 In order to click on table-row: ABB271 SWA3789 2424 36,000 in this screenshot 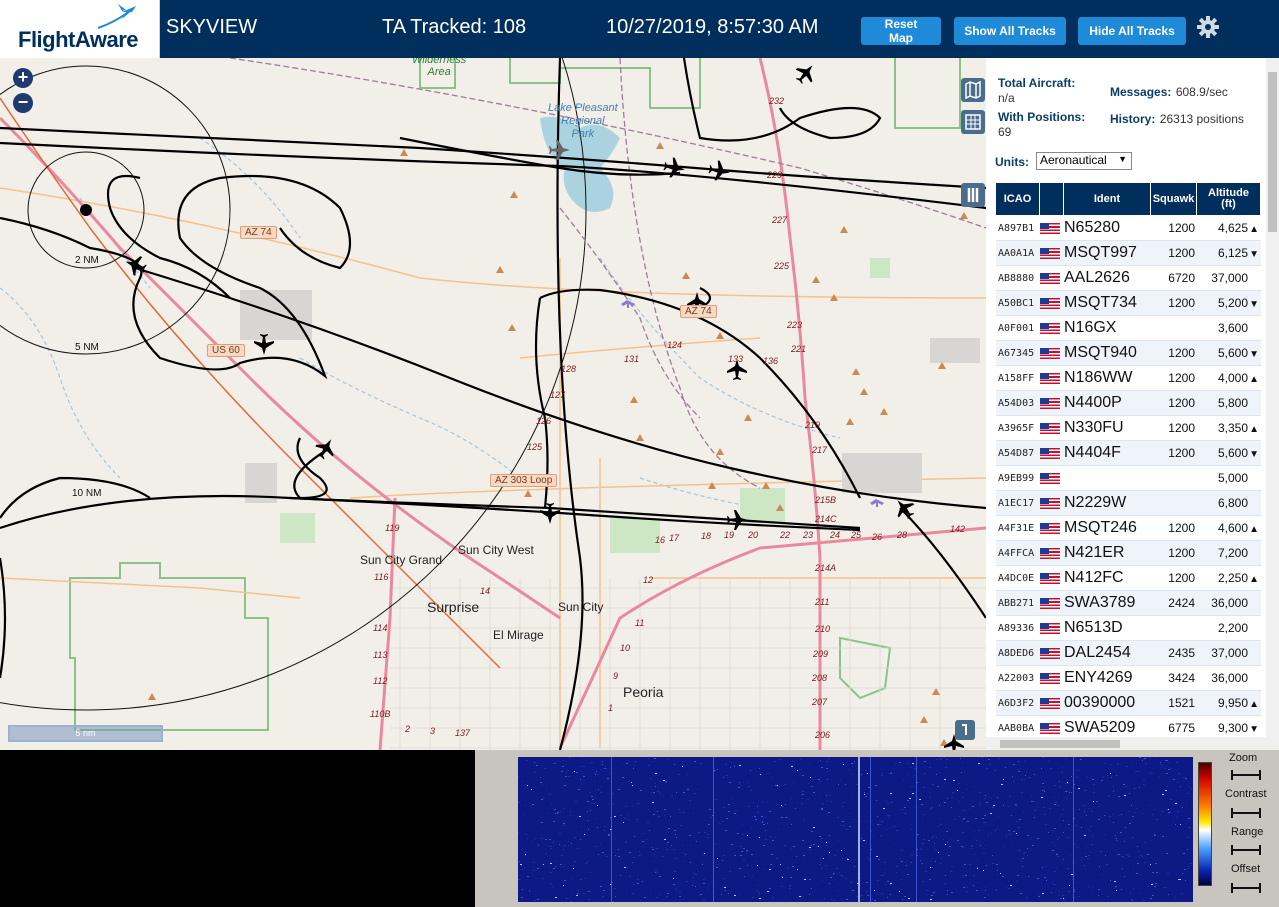, I will do `click(1128, 603)`.